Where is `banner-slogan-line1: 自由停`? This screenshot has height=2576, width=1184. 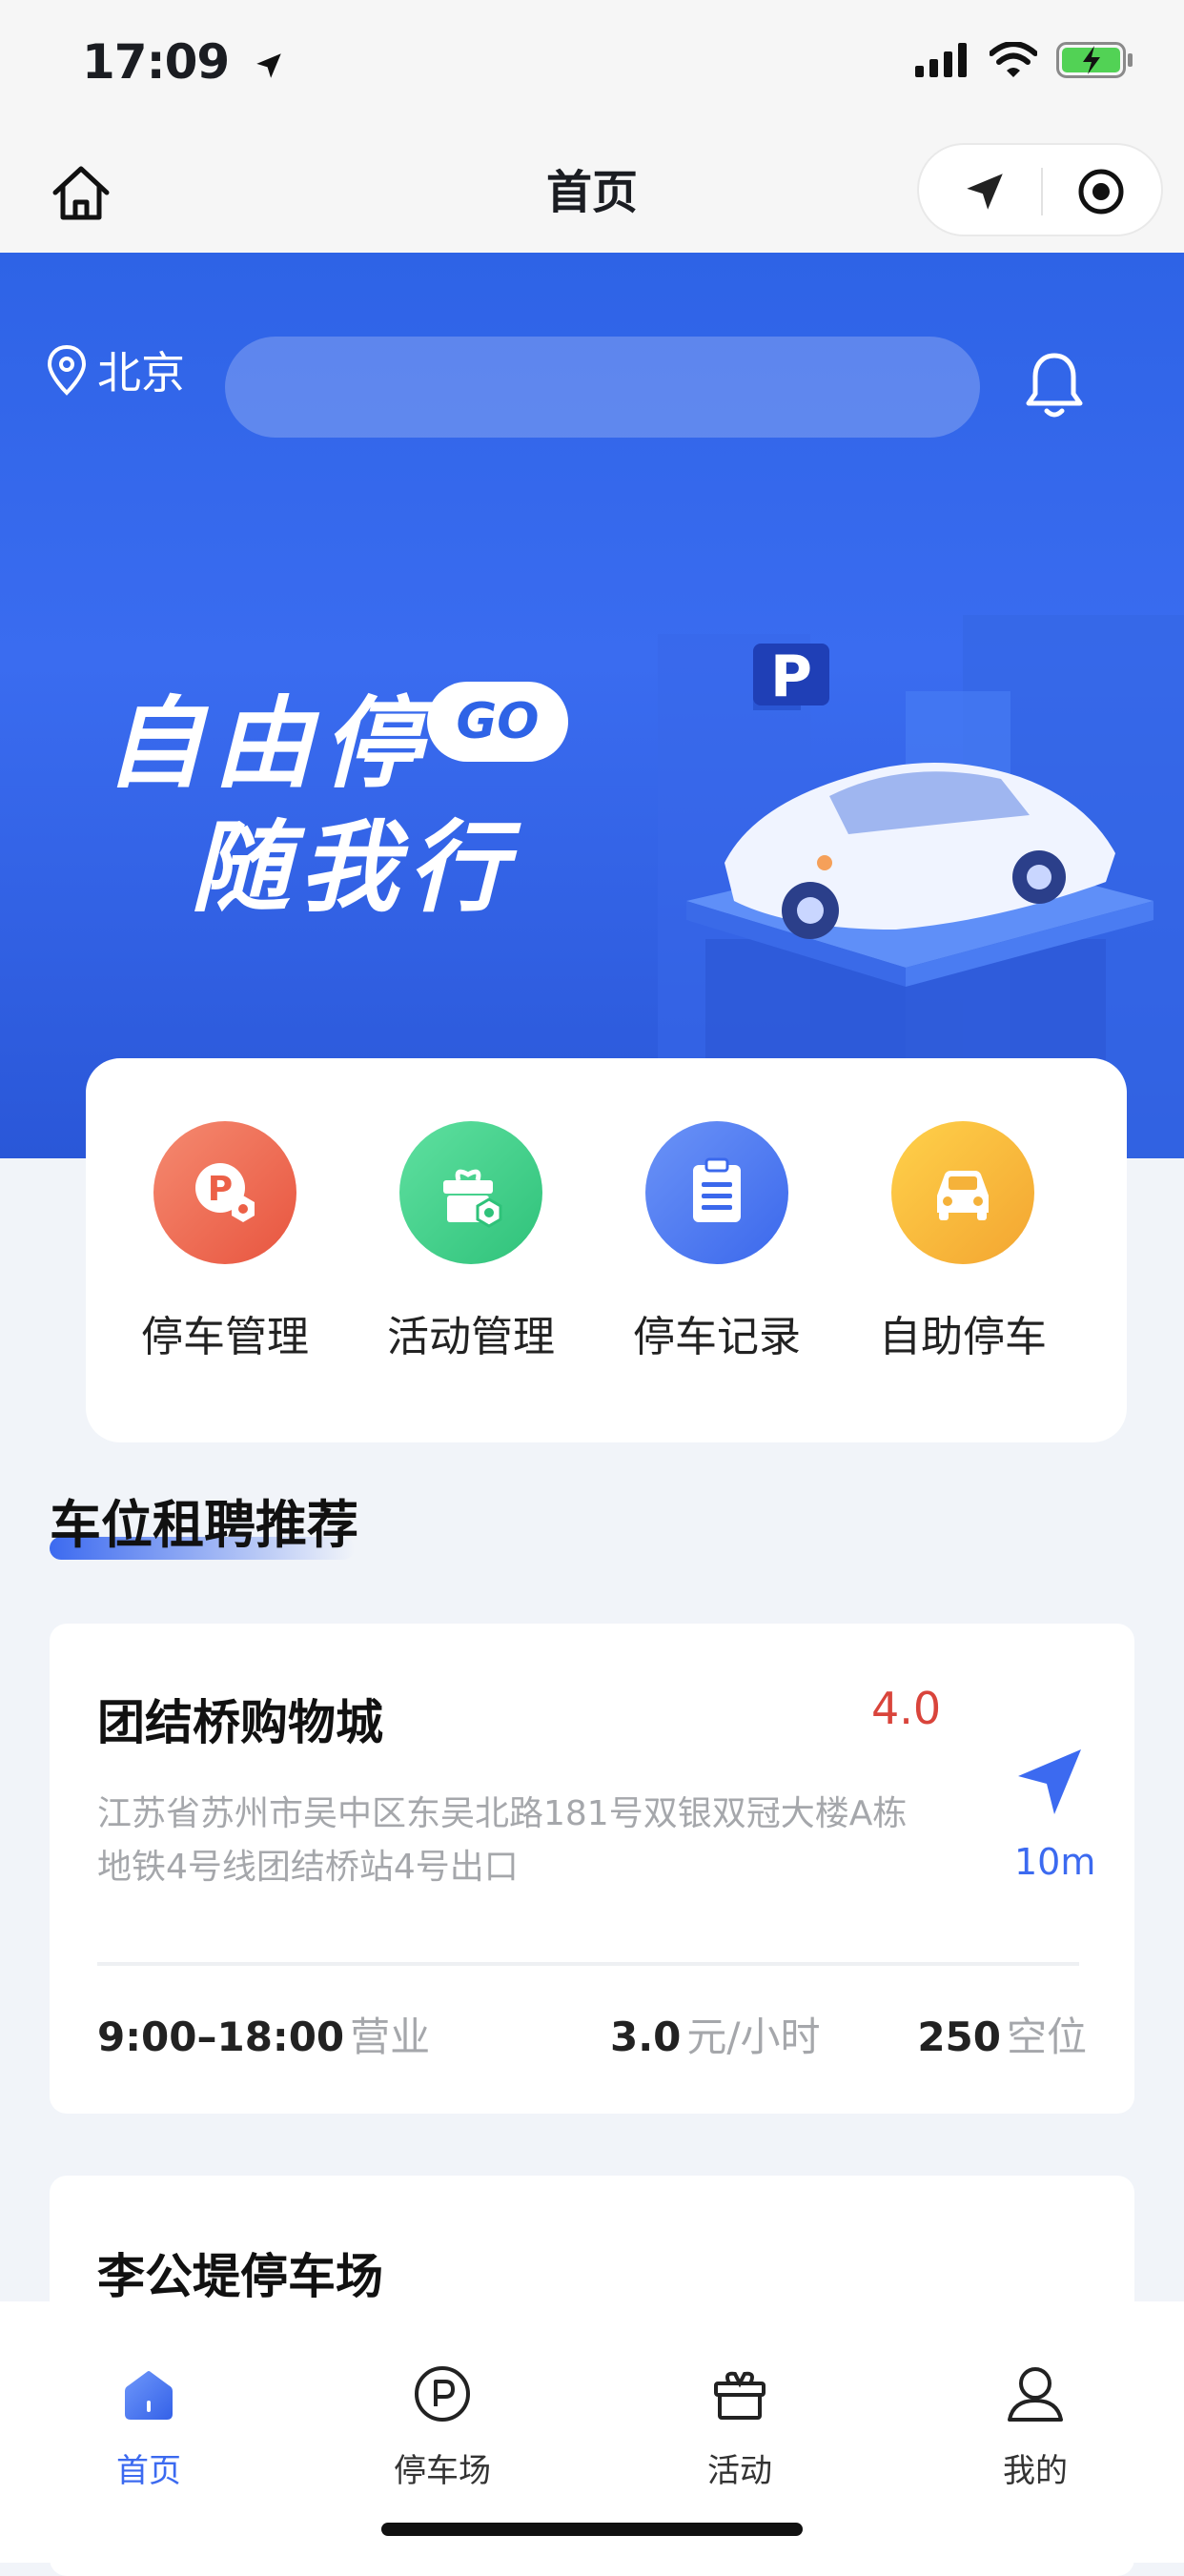 banner-slogan-line1: 自由停 is located at coordinates (268, 743).